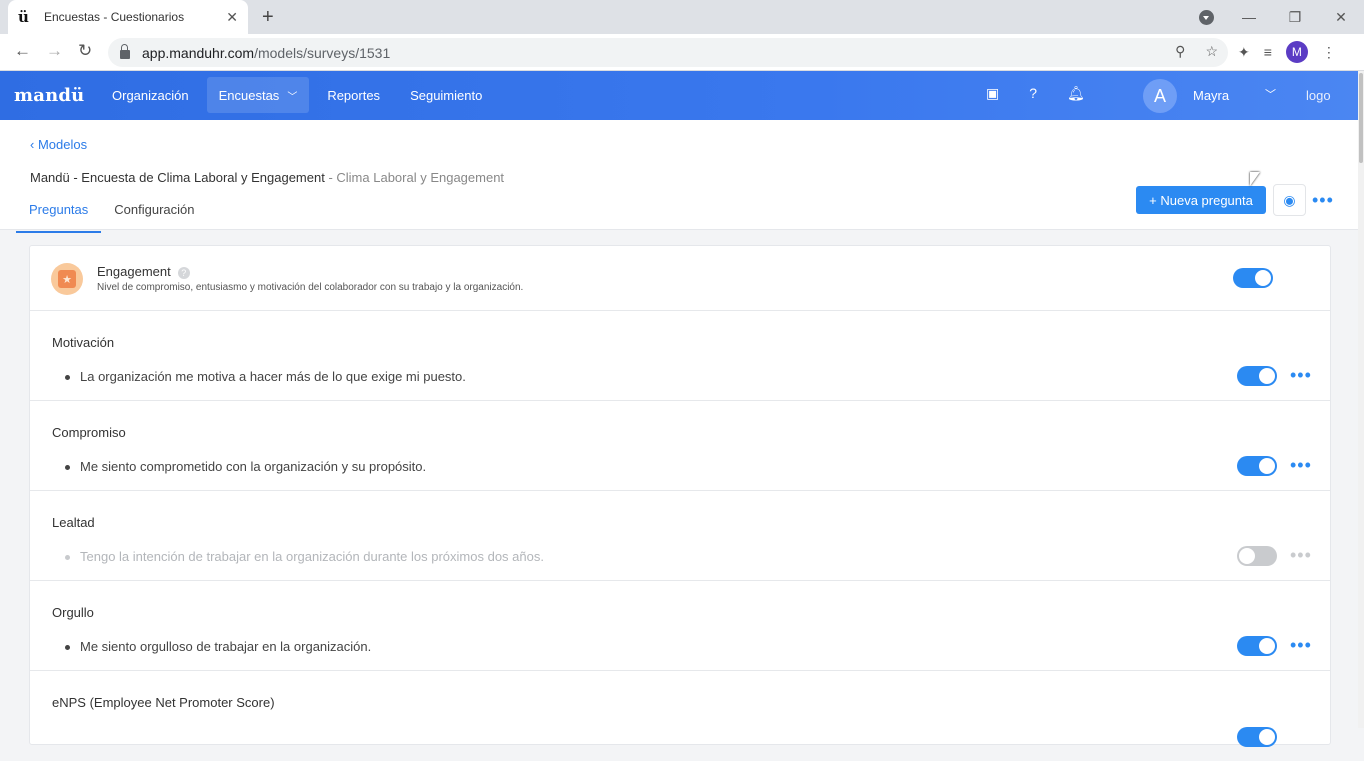  I want to click on mandu-favicon-icon: ü, so click(23, 17).